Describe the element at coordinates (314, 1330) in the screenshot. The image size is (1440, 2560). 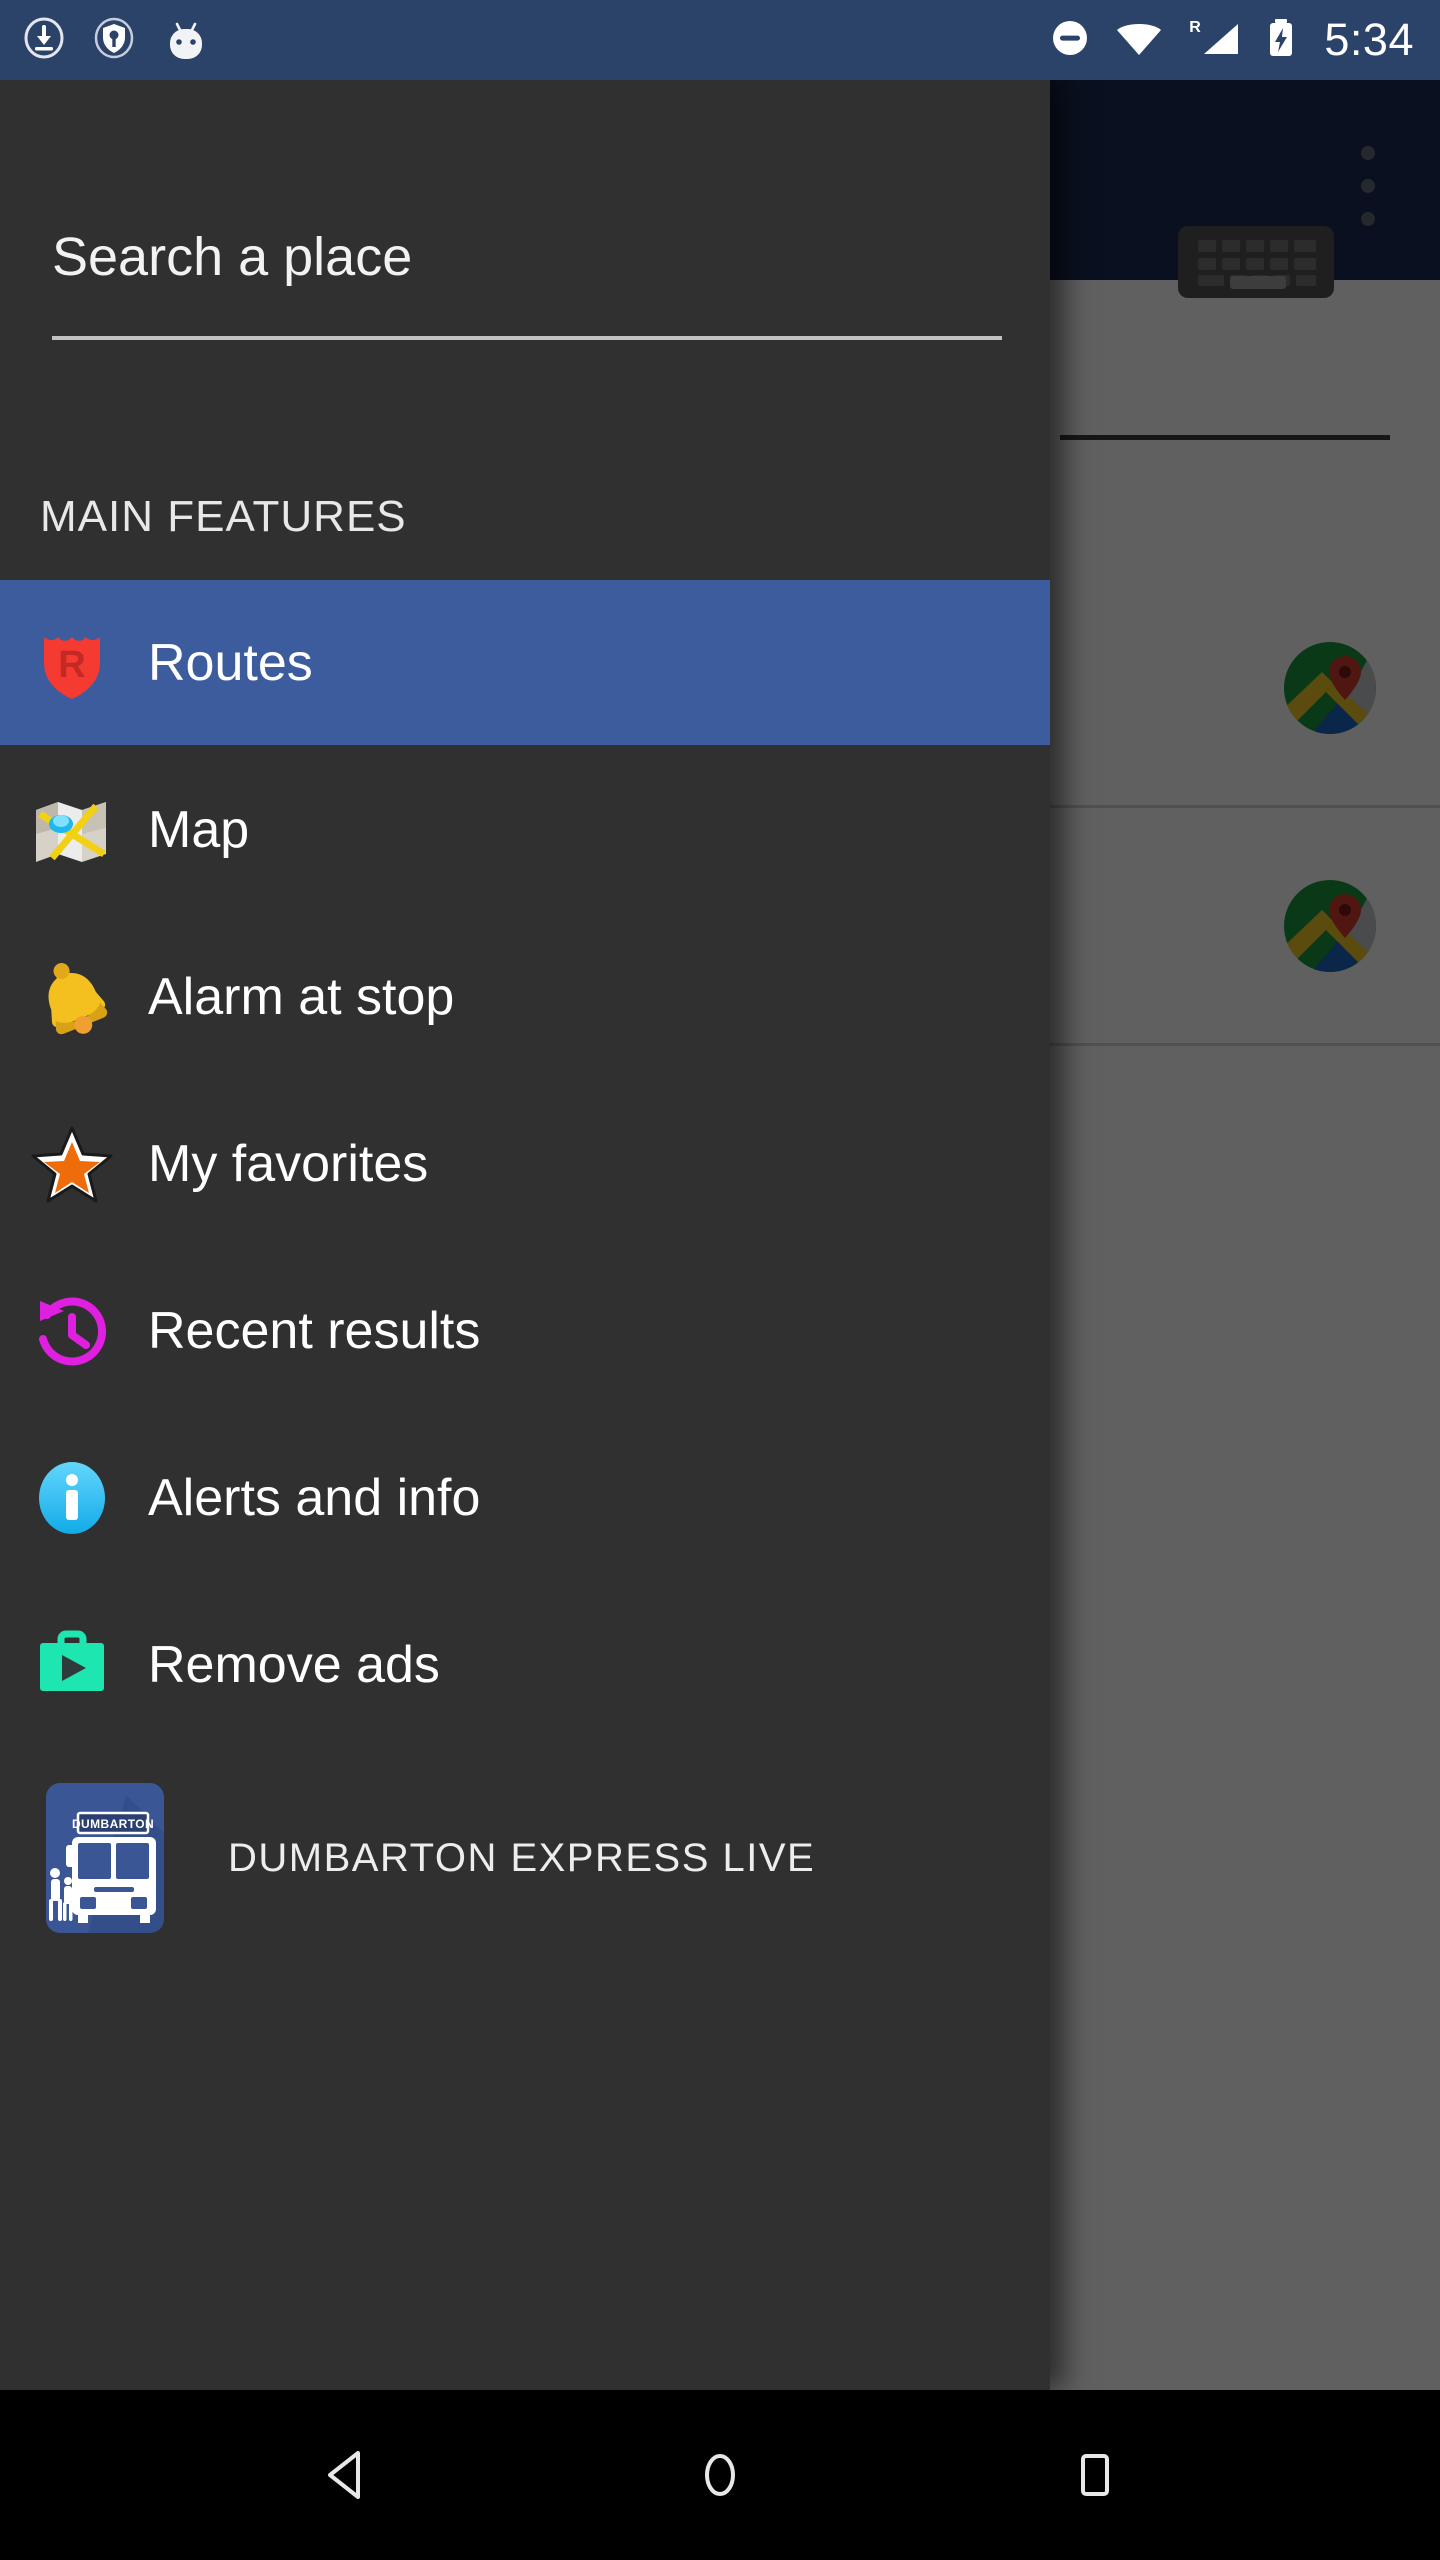
I see `drawer-item-label: Recent results` at that location.